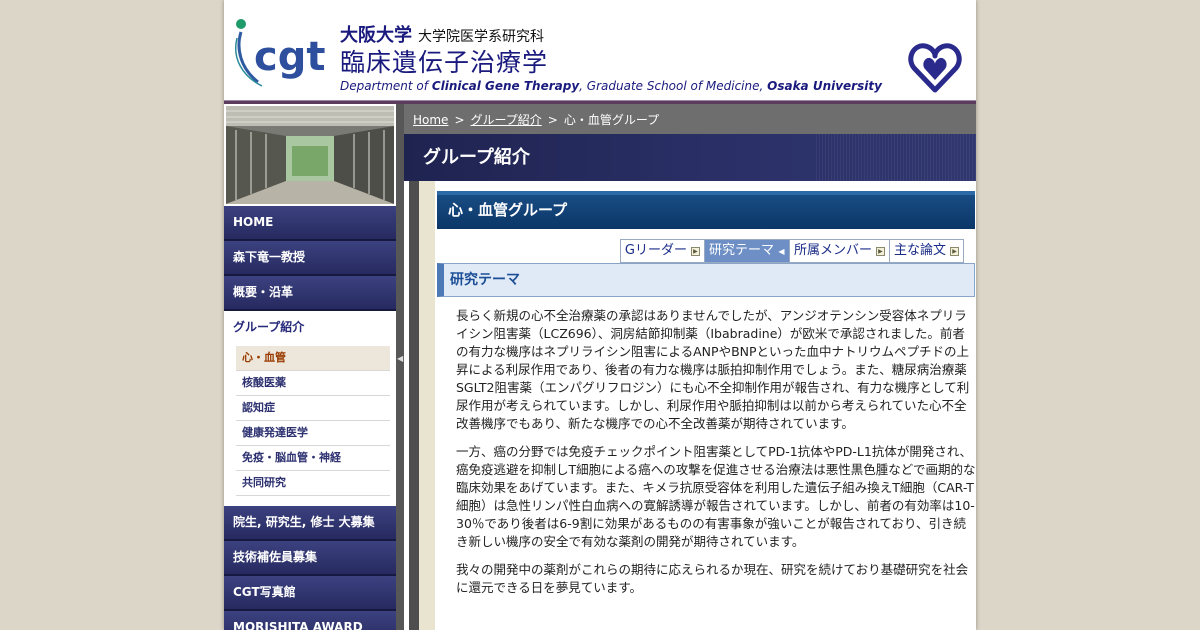 The image size is (1200, 630). I want to click on page-title: グループ紹介, so click(690, 157).